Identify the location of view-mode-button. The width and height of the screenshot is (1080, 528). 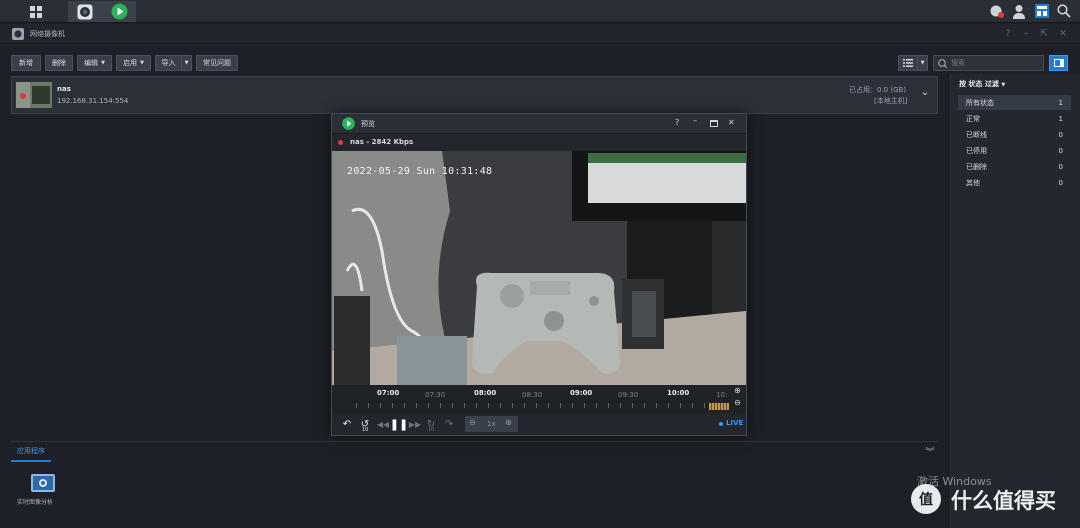
(908, 63).